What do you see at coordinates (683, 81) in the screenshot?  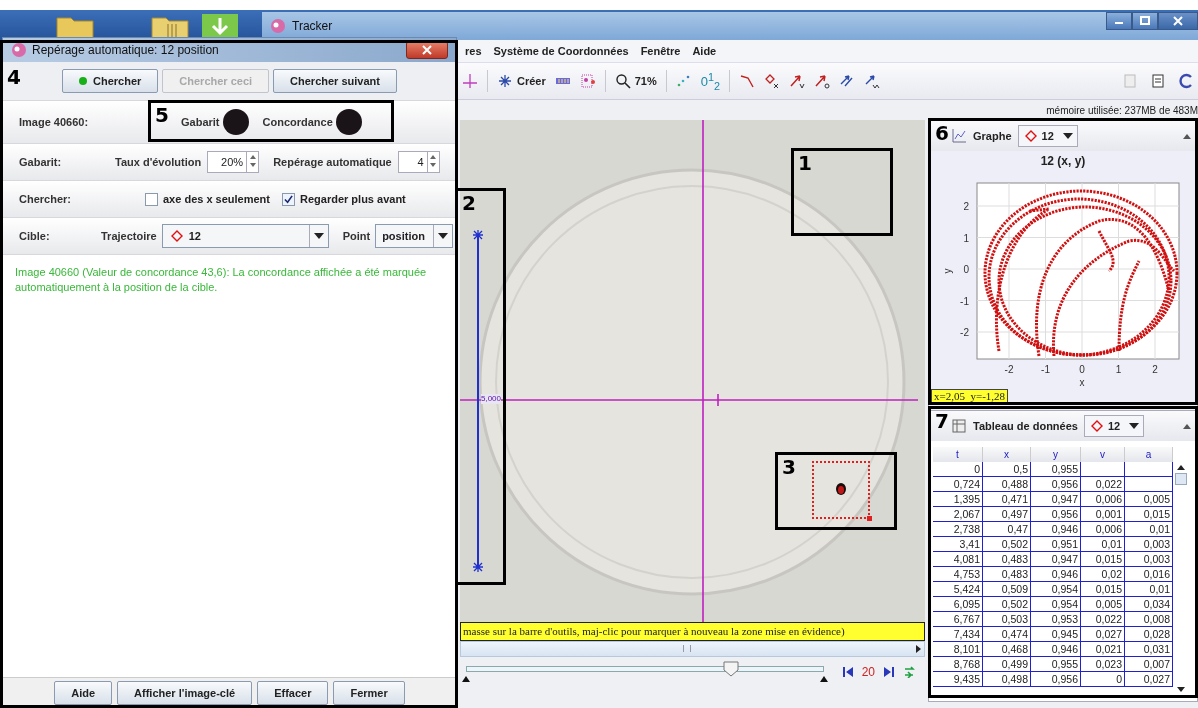 I see `trail-dots-icon` at bounding box center [683, 81].